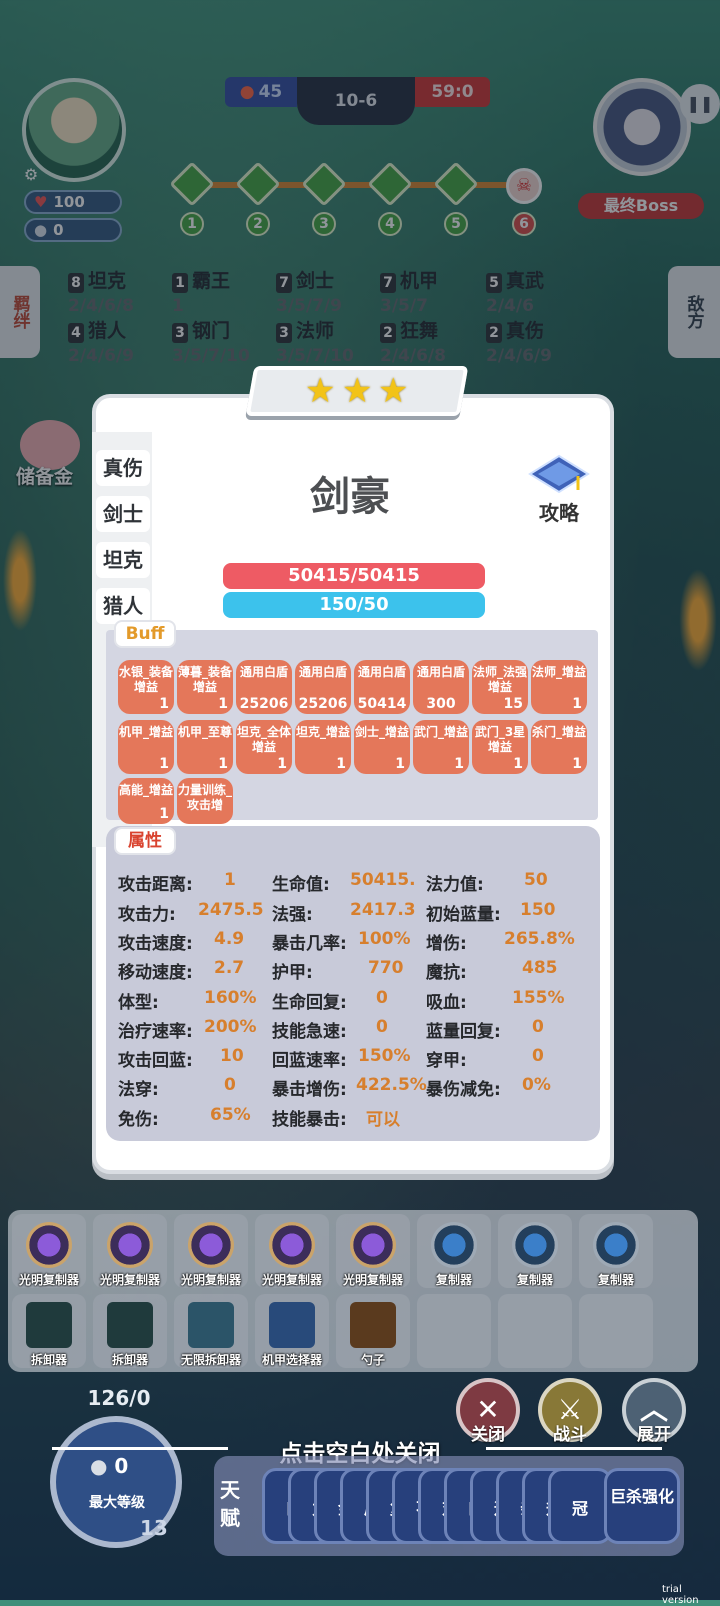  Describe the element at coordinates (147, 915) in the screenshot. I see `attr-key: 攻击力:` at that location.